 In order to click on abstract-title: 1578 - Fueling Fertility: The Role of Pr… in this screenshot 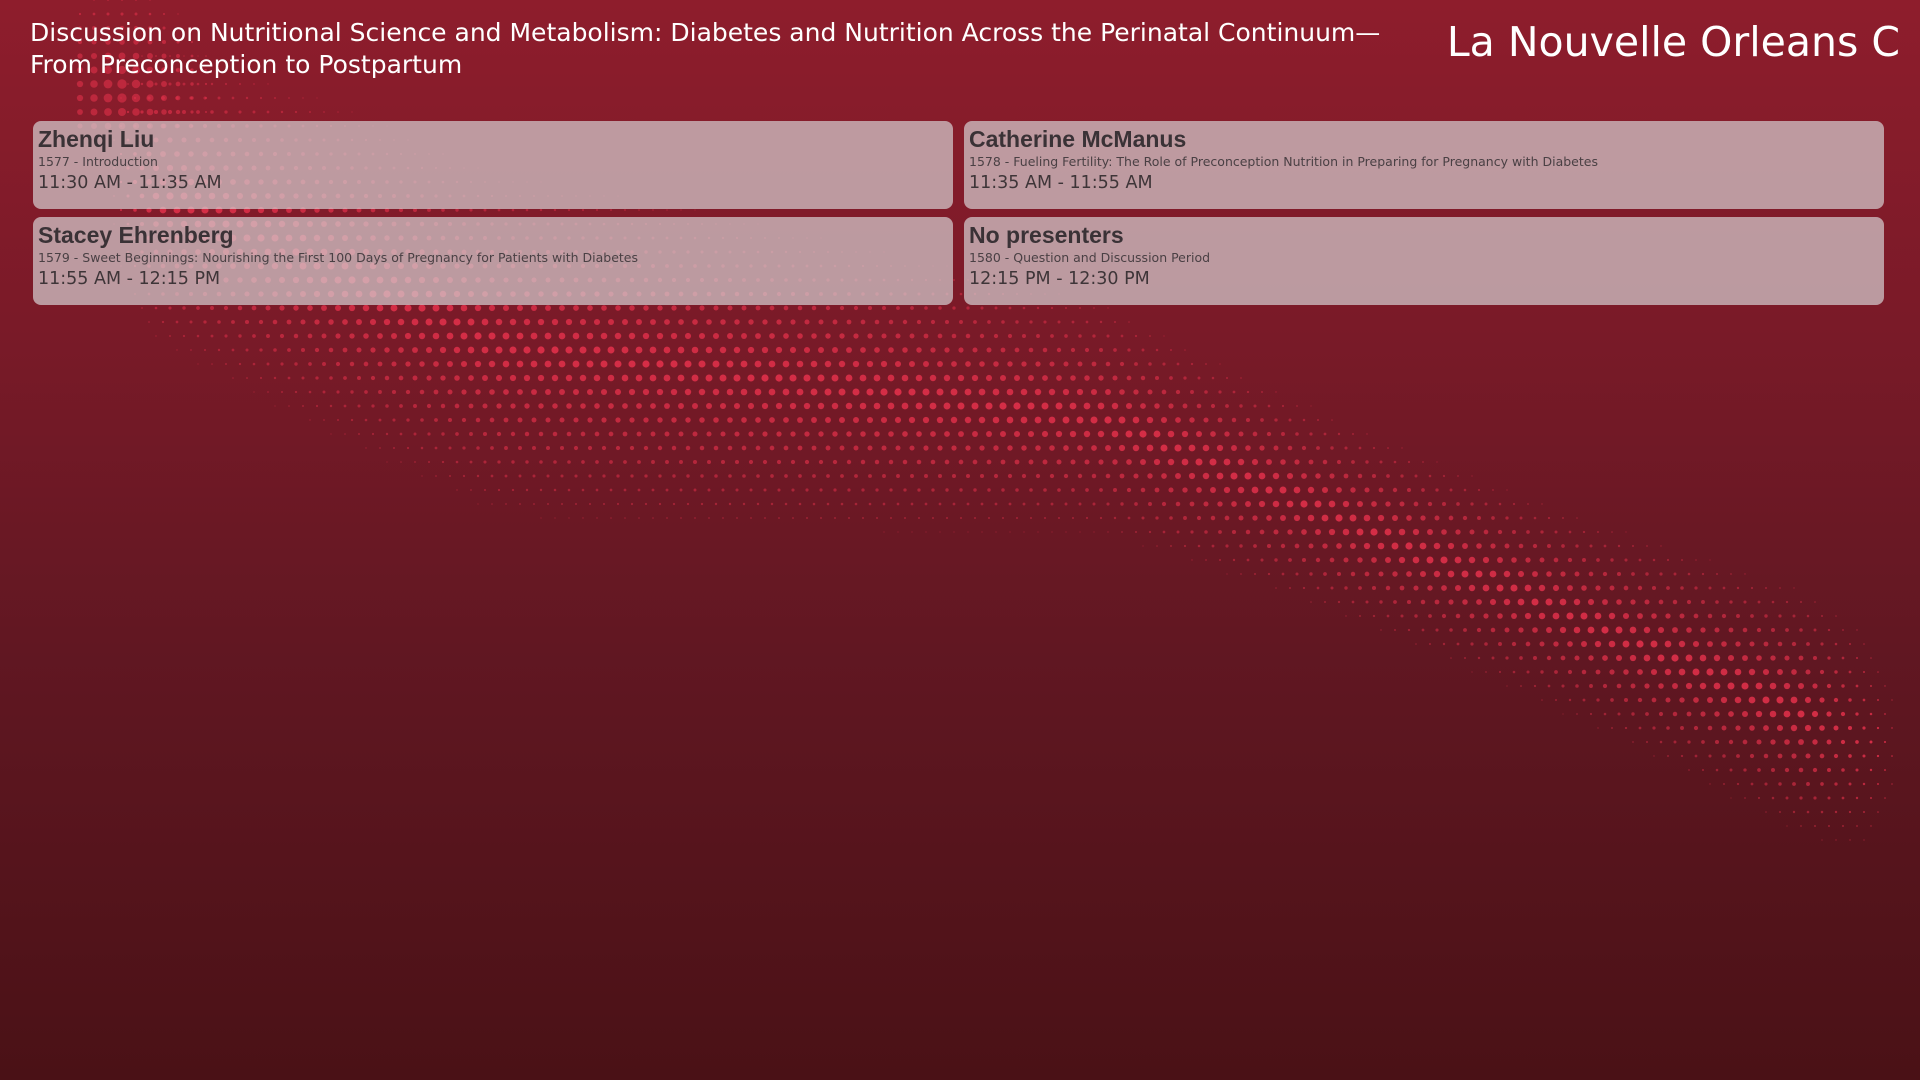, I will do `click(1283, 161)`.